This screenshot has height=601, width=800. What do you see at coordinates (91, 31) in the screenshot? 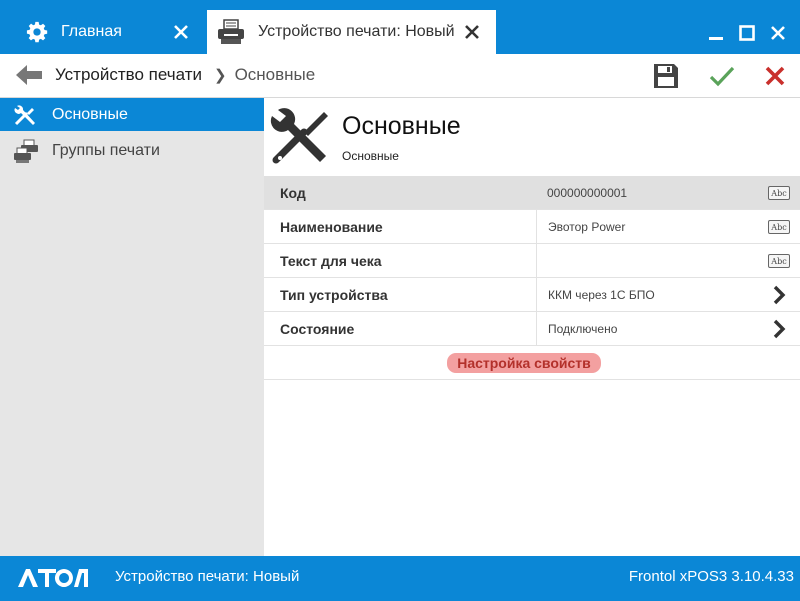
I see `tab-home-label: Главная` at bounding box center [91, 31].